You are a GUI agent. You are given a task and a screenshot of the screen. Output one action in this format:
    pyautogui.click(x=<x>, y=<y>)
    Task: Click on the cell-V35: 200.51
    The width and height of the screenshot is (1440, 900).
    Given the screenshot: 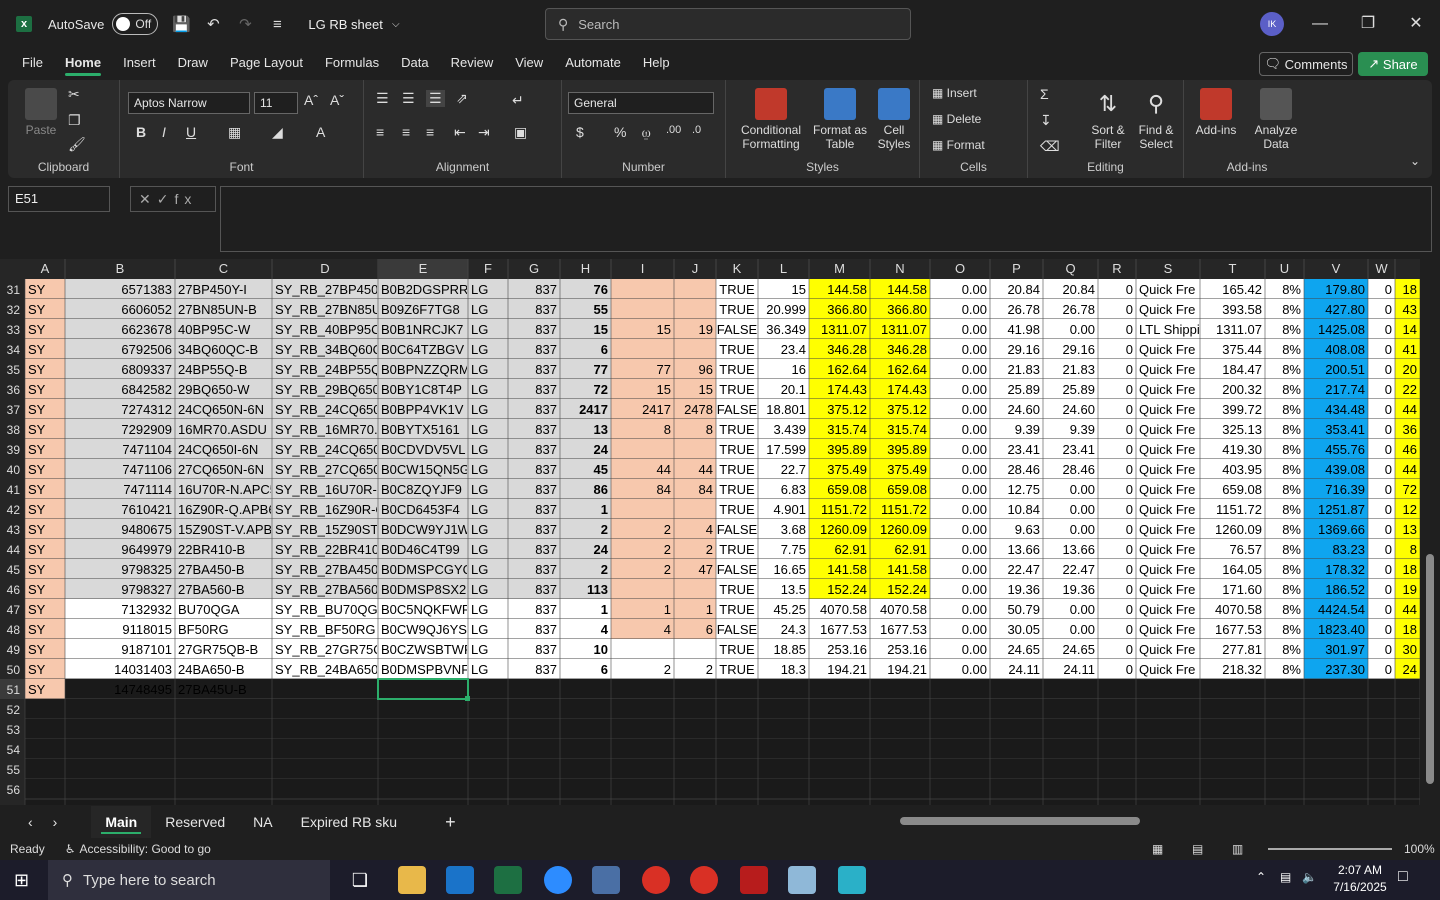 What is the action you would take?
    pyautogui.click(x=1345, y=369)
    